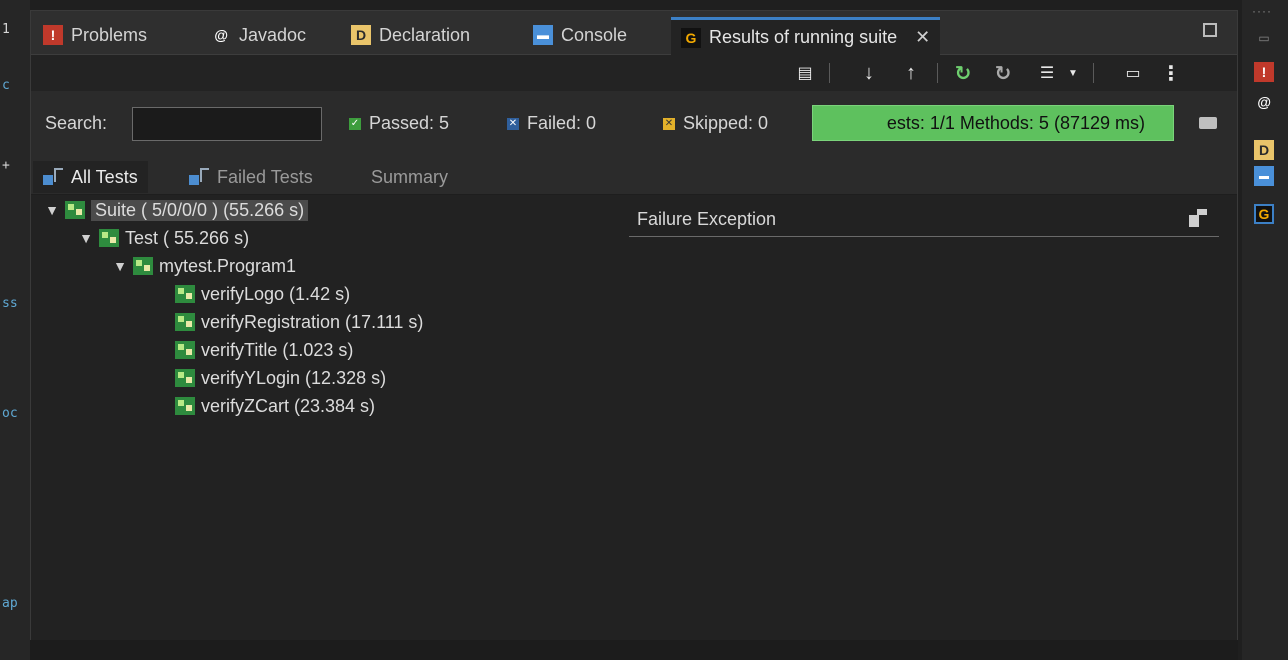 Image resolution: width=1288 pixels, height=660 pixels. Describe the element at coordinates (1015, 123) in the screenshot. I see `progress-text: ests: 1/1 Methods: 5 (87129 ms)` at that location.